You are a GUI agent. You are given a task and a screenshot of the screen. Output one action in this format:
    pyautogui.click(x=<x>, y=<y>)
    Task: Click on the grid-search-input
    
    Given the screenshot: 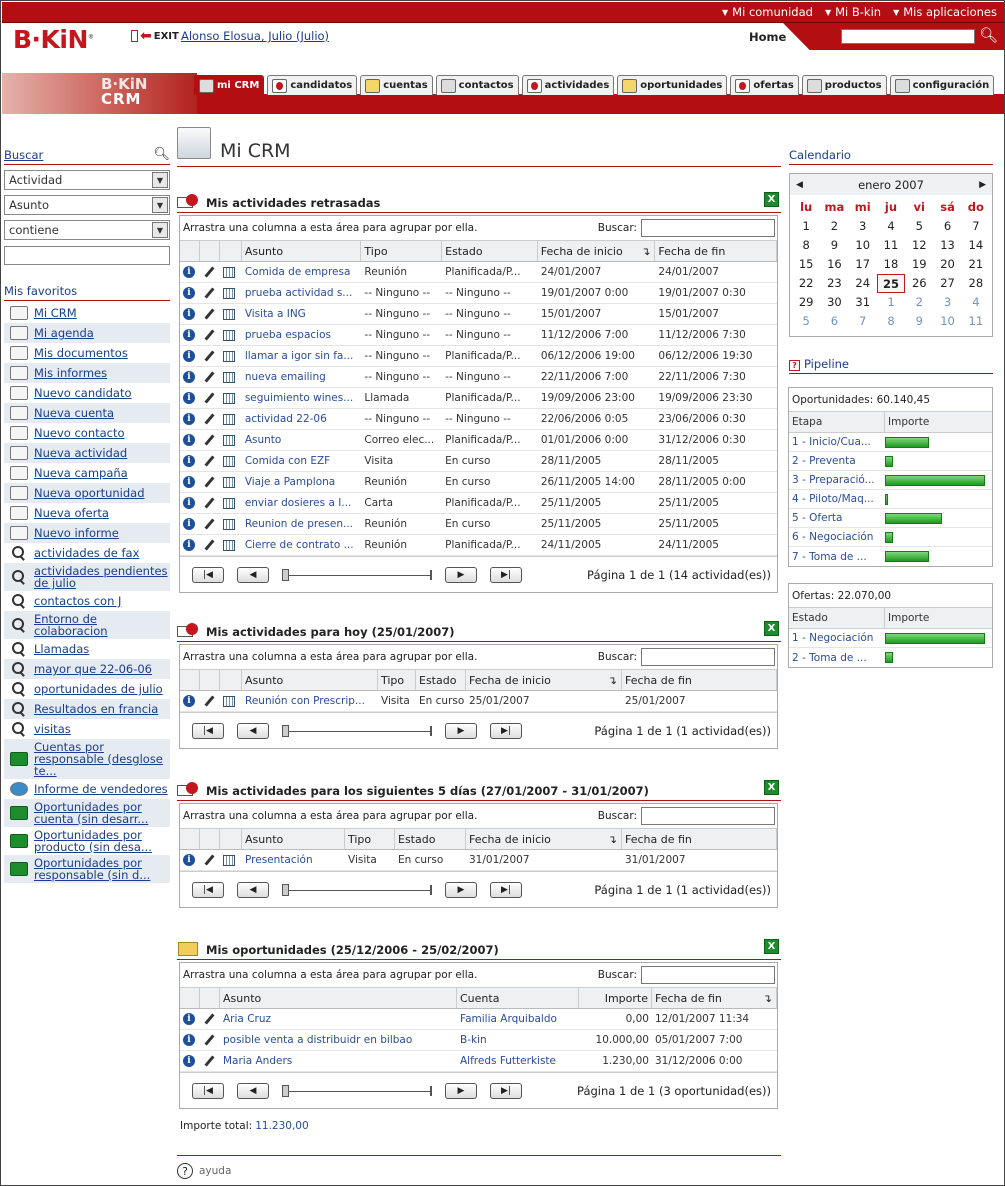 What is the action you would take?
    pyautogui.click(x=708, y=657)
    